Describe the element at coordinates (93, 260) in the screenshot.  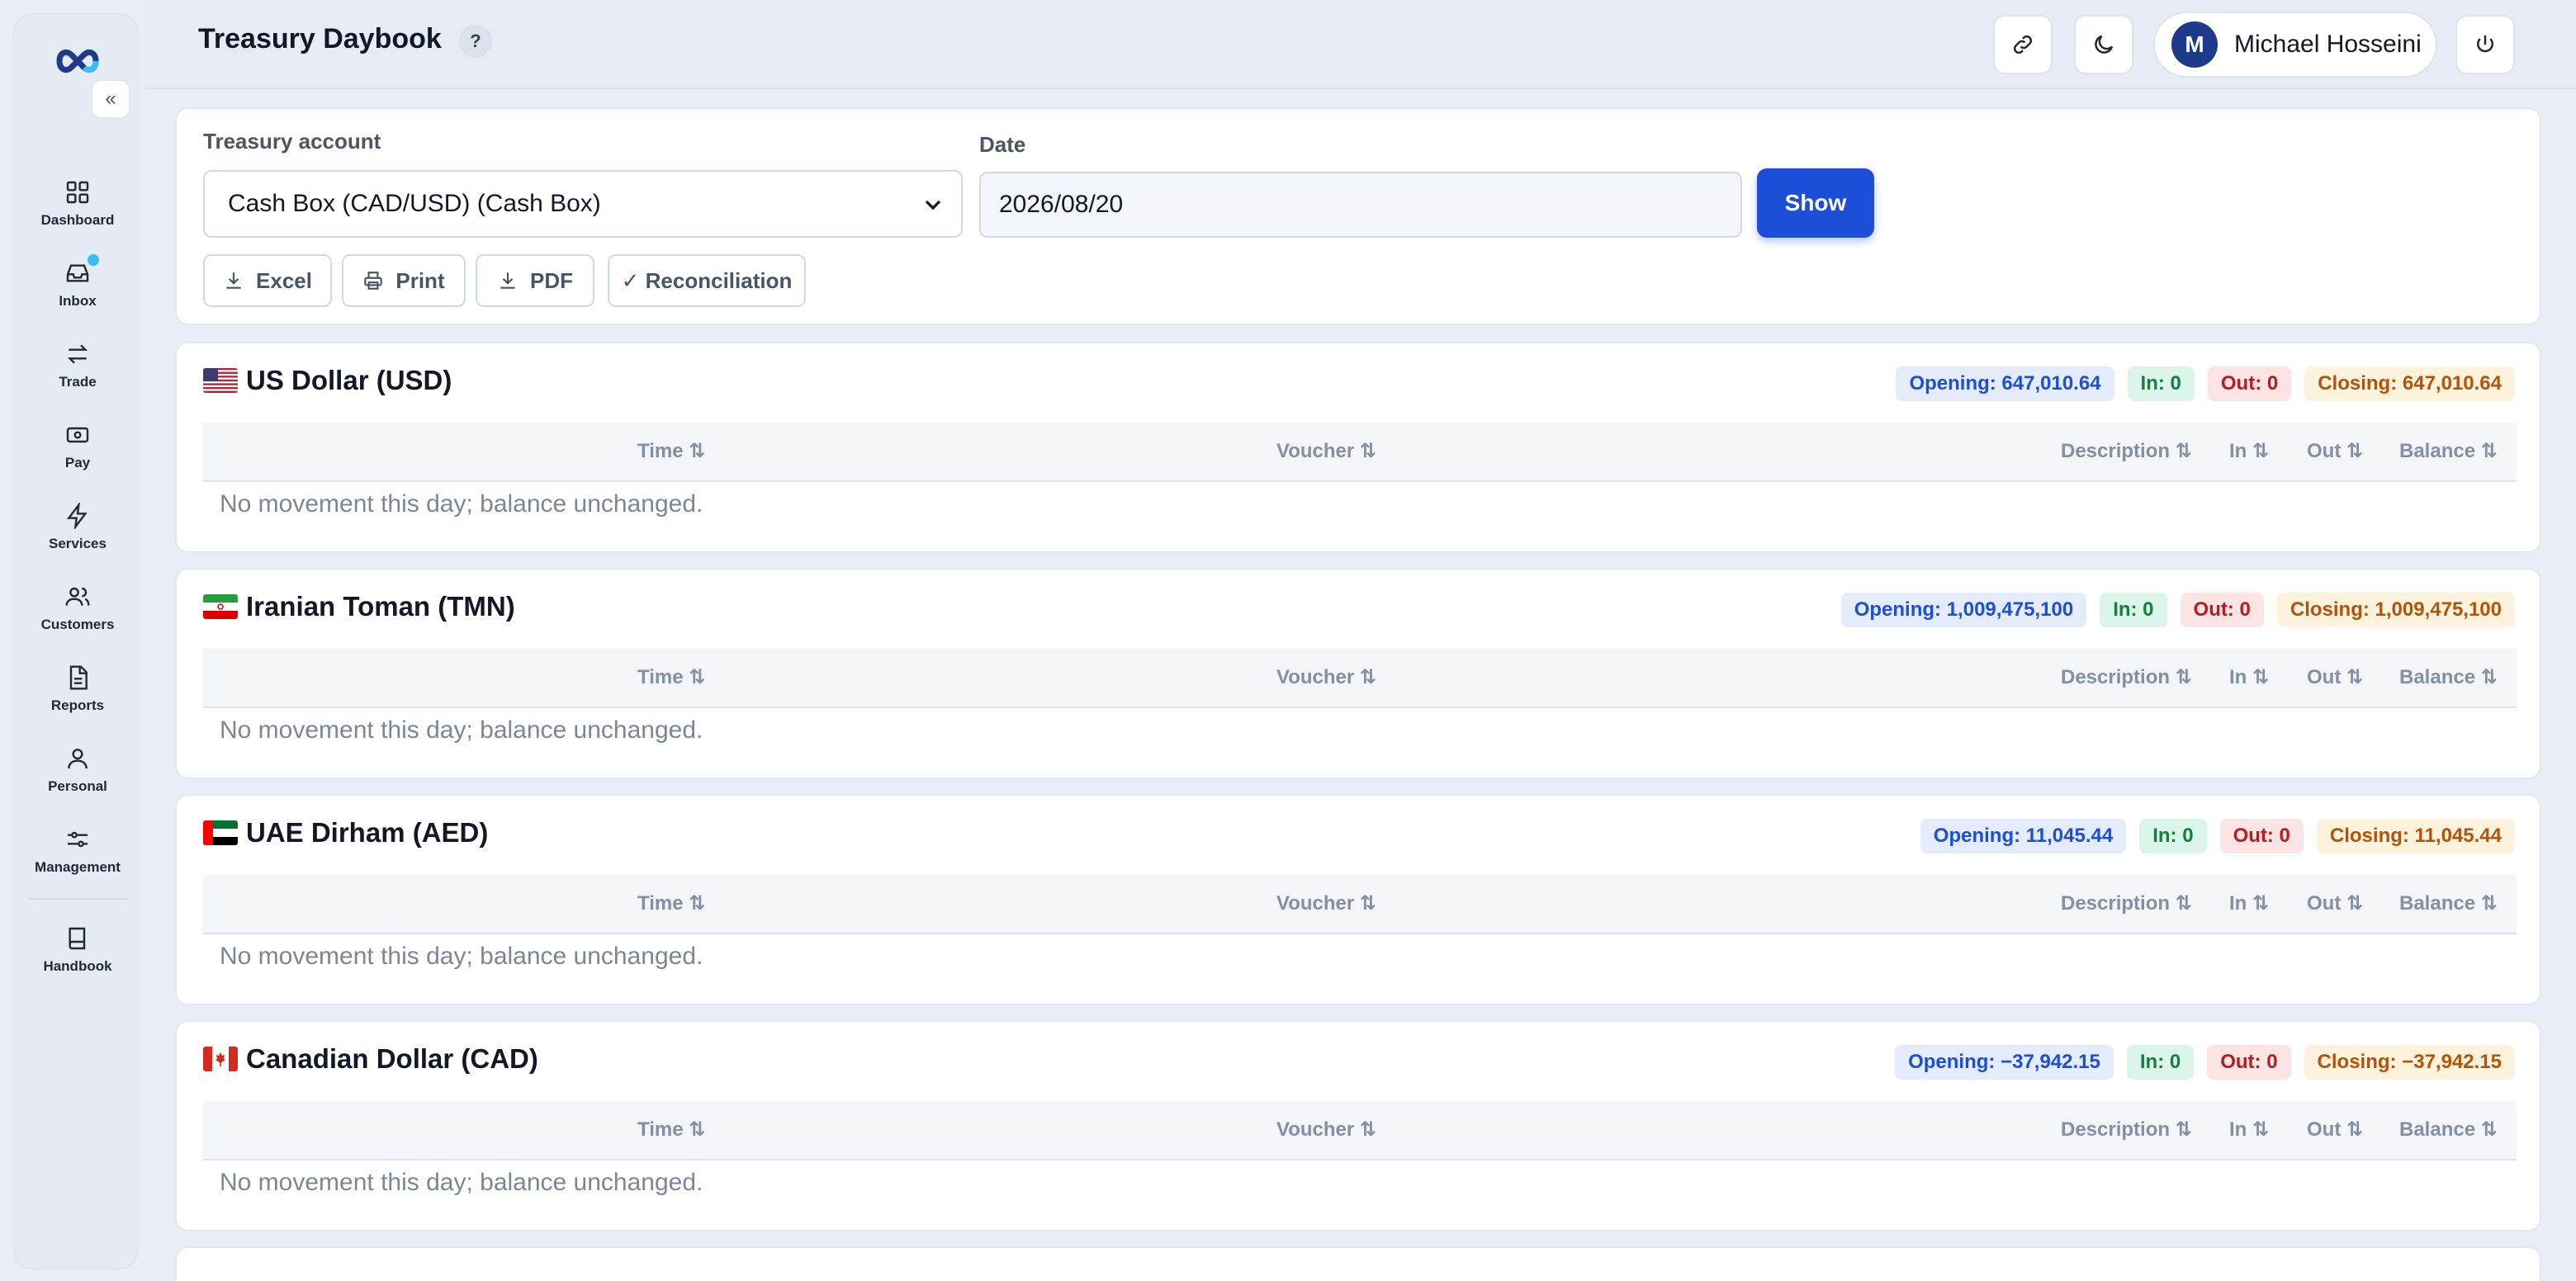
I see `notification-dot` at that location.